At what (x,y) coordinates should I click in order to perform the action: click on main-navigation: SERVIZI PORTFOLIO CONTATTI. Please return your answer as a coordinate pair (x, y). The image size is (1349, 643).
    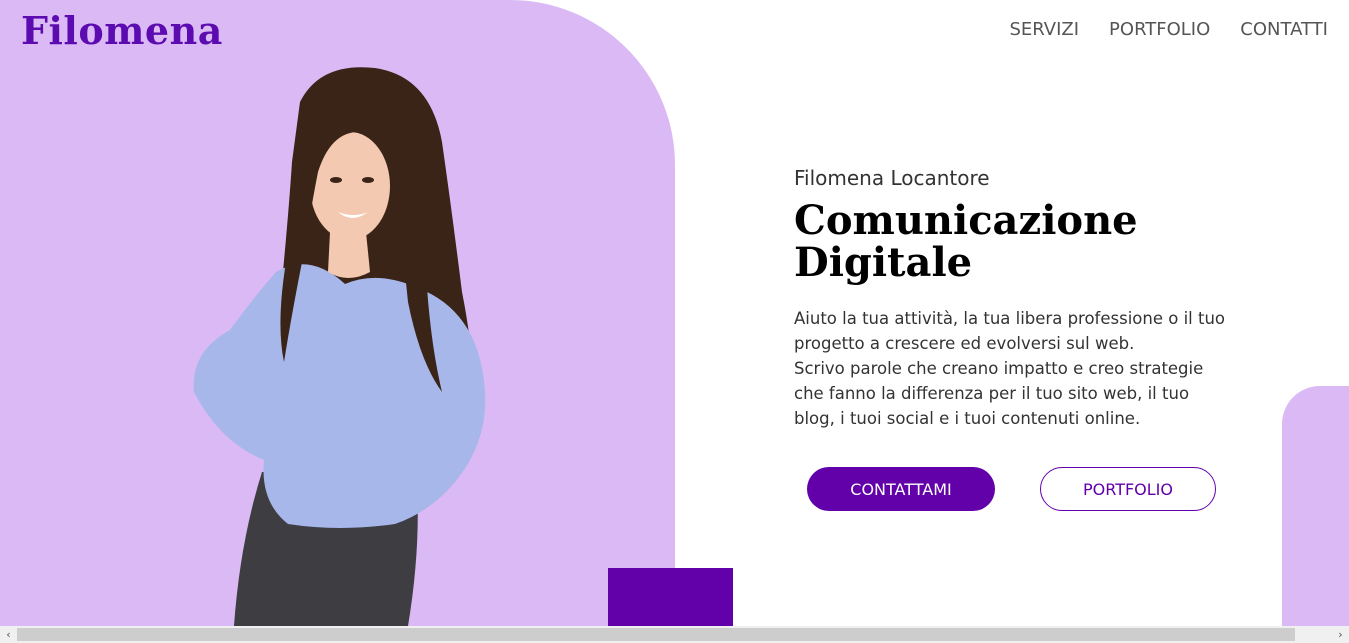
    Looking at the image, I should click on (1168, 29).